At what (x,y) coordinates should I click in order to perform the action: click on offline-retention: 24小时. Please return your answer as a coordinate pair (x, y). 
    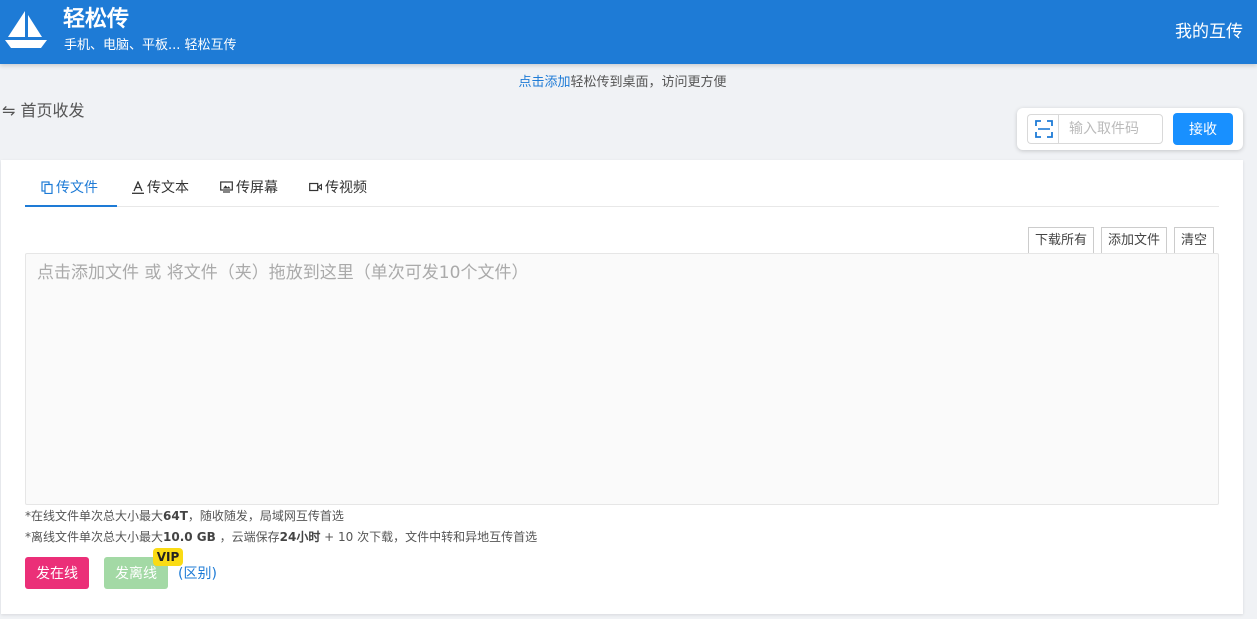
    Looking at the image, I should click on (300, 537).